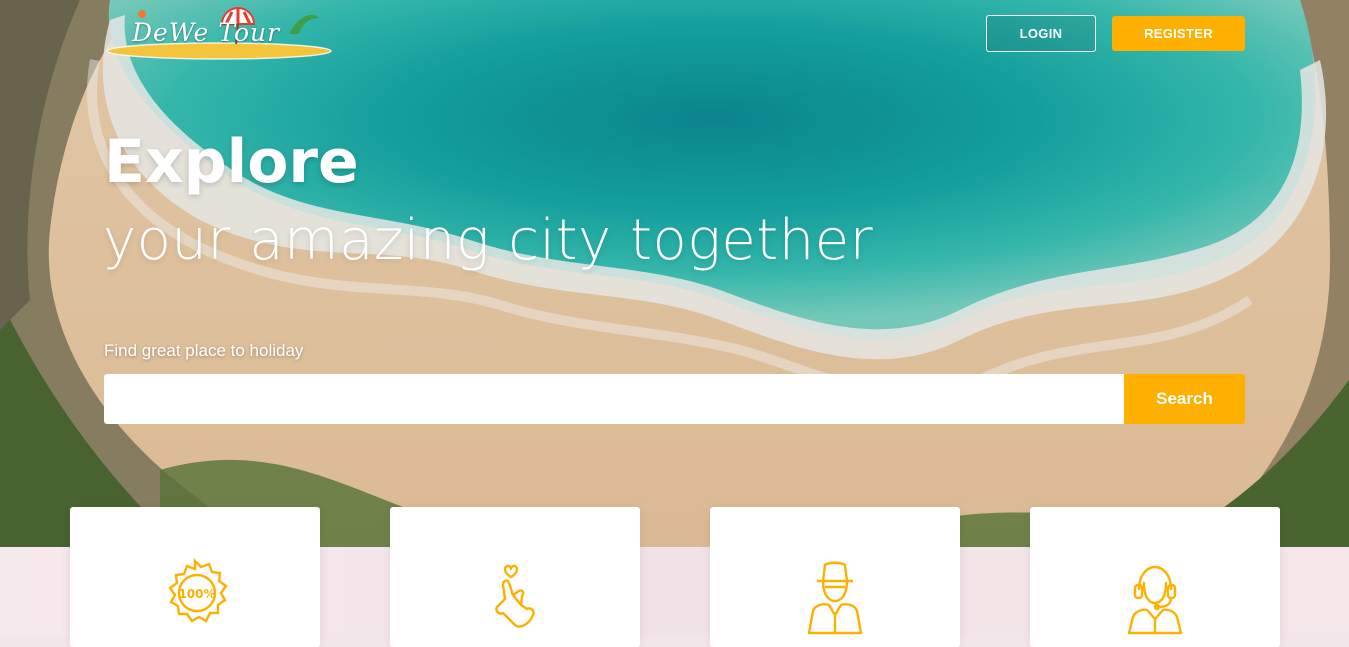 Image resolution: width=1349 pixels, height=647 pixels. What do you see at coordinates (515, 596) in the screenshot?
I see `heart-hand-icon` at bounding box center [515, 596].